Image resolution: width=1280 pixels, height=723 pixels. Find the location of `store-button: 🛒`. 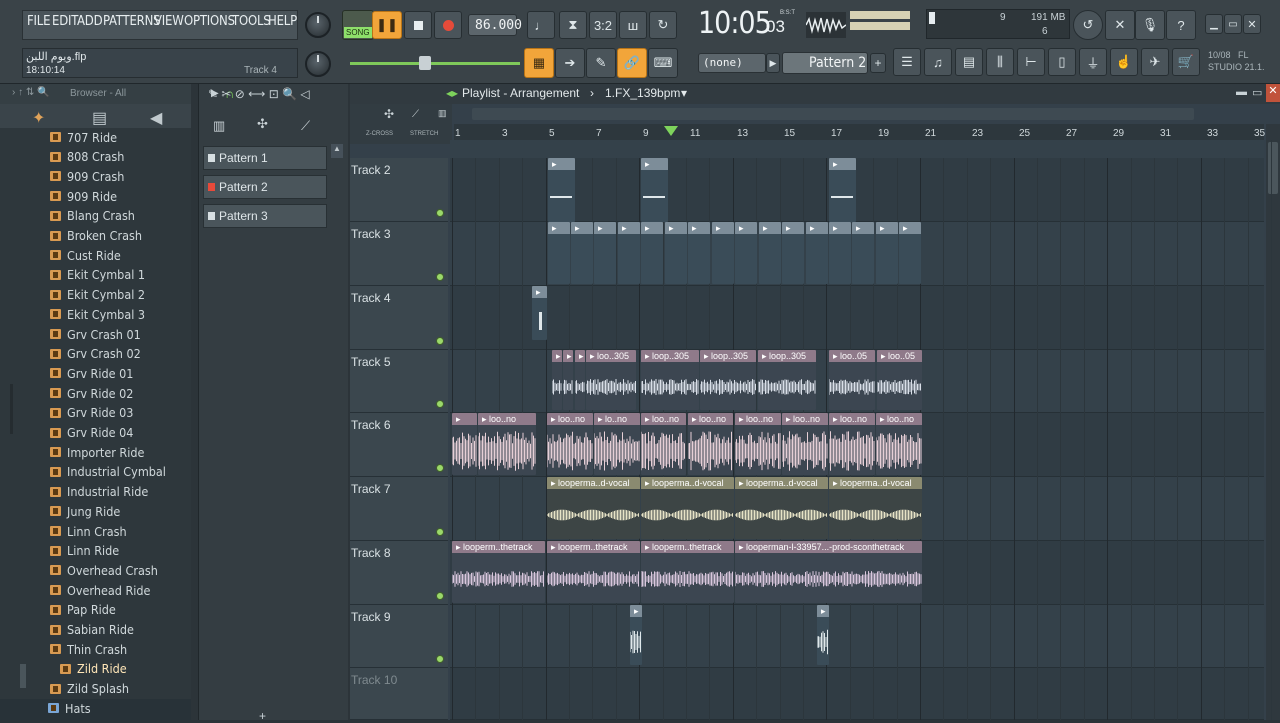

store-button: 🛒 is located at coordinates (1186, 62).